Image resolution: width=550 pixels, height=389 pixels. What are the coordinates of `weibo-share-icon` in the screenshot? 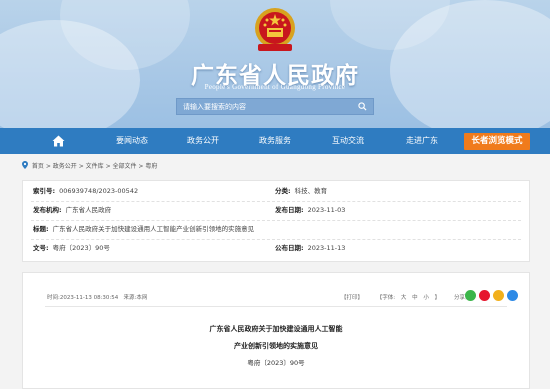 It's located at (484, 295).